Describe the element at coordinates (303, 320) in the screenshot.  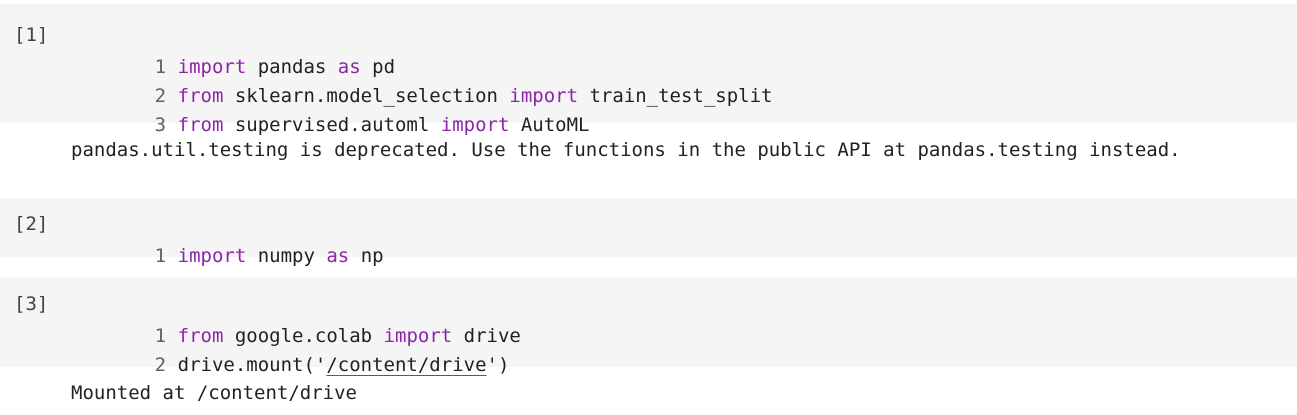
I see `code-line: 1 from google.colab import drive` at that location.